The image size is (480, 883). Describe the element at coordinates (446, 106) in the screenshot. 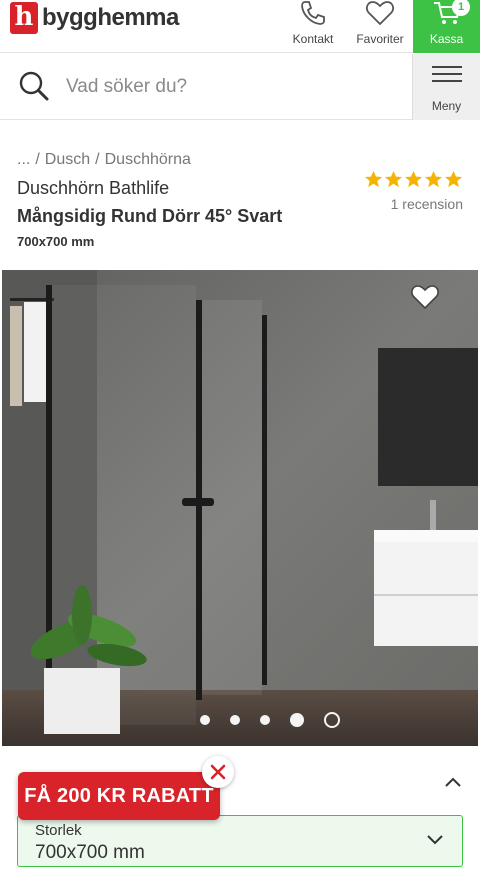

I see `menu-label: Meny` at that location.